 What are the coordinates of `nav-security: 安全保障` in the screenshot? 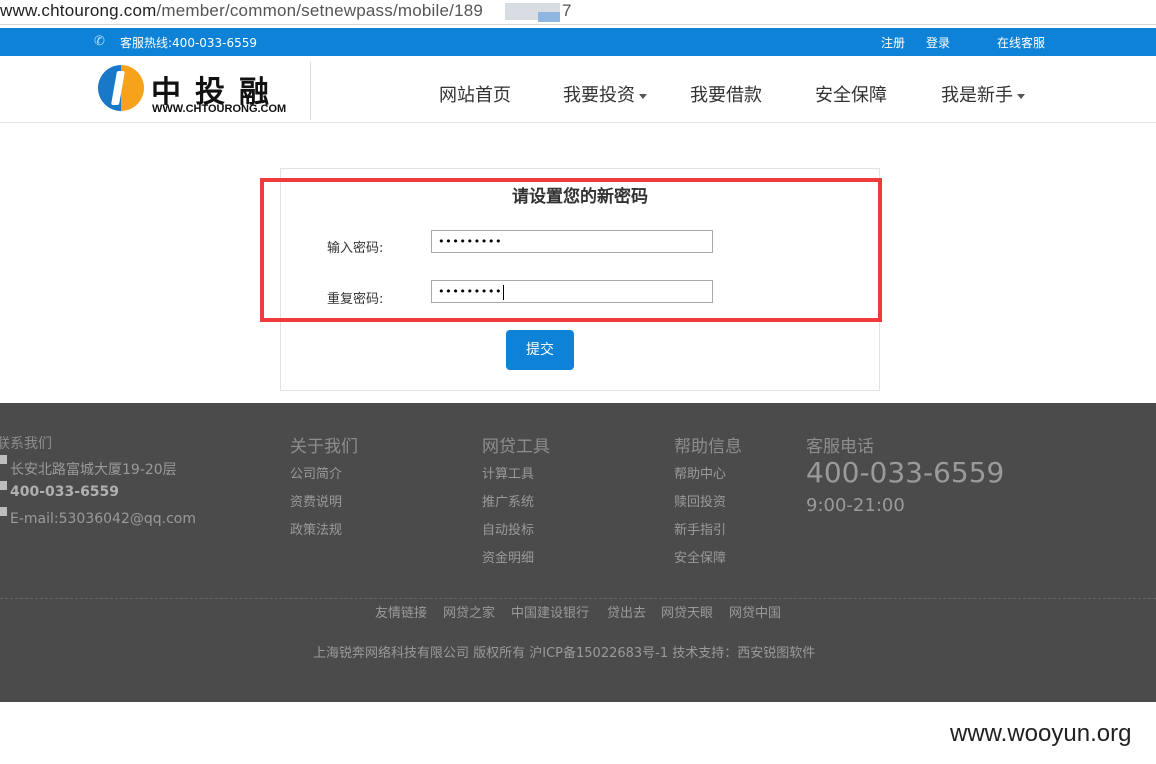 It's located at (851, 94).